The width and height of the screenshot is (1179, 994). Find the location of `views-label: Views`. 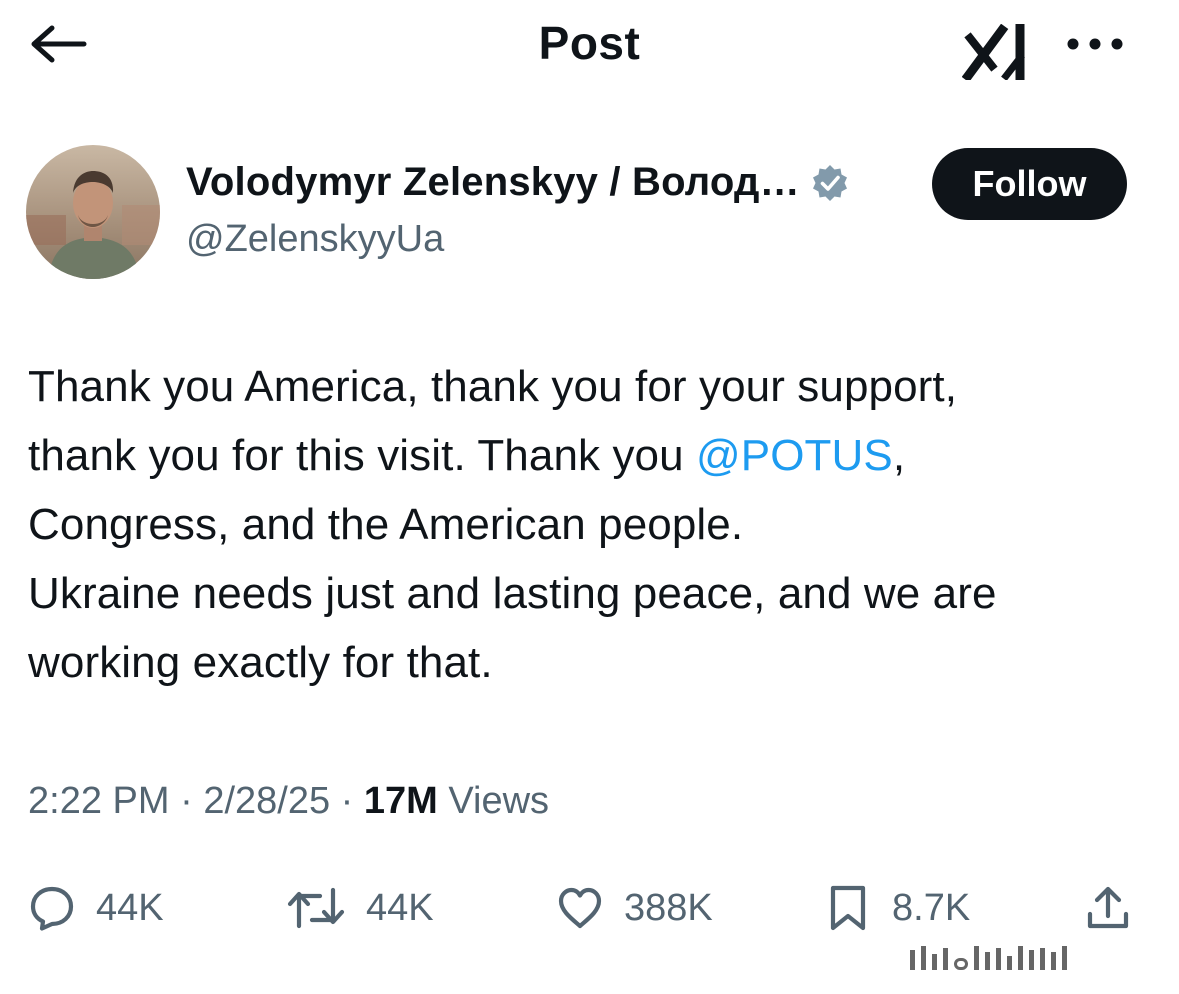

views-label: Views is located at coordinates (493, 801).